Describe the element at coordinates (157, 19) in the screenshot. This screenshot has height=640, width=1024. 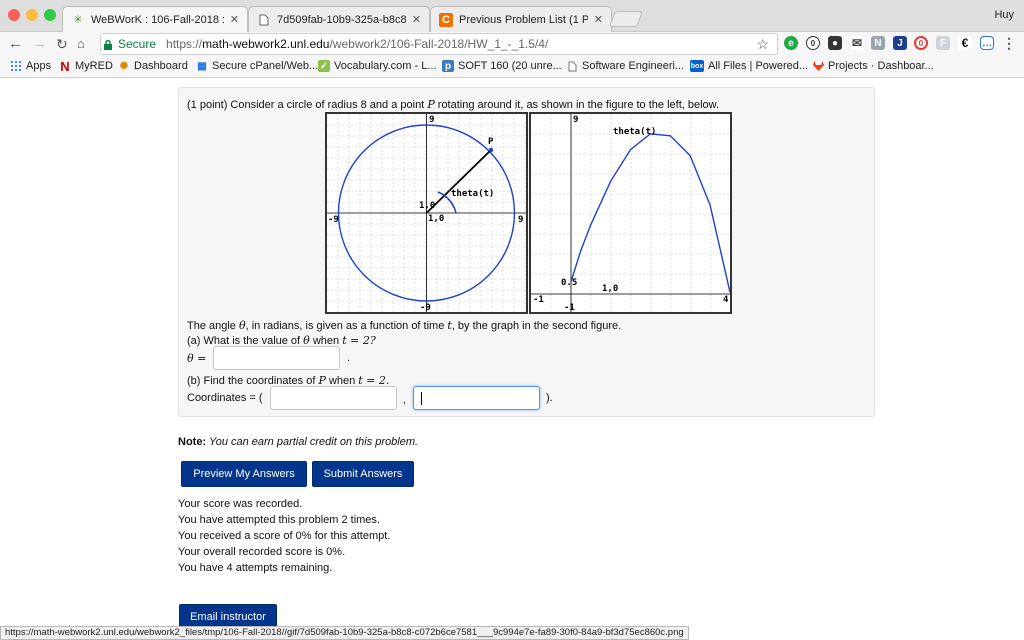
I see `tab-label: WeBWorK : 106-Fall-2018 : HW` at that location.